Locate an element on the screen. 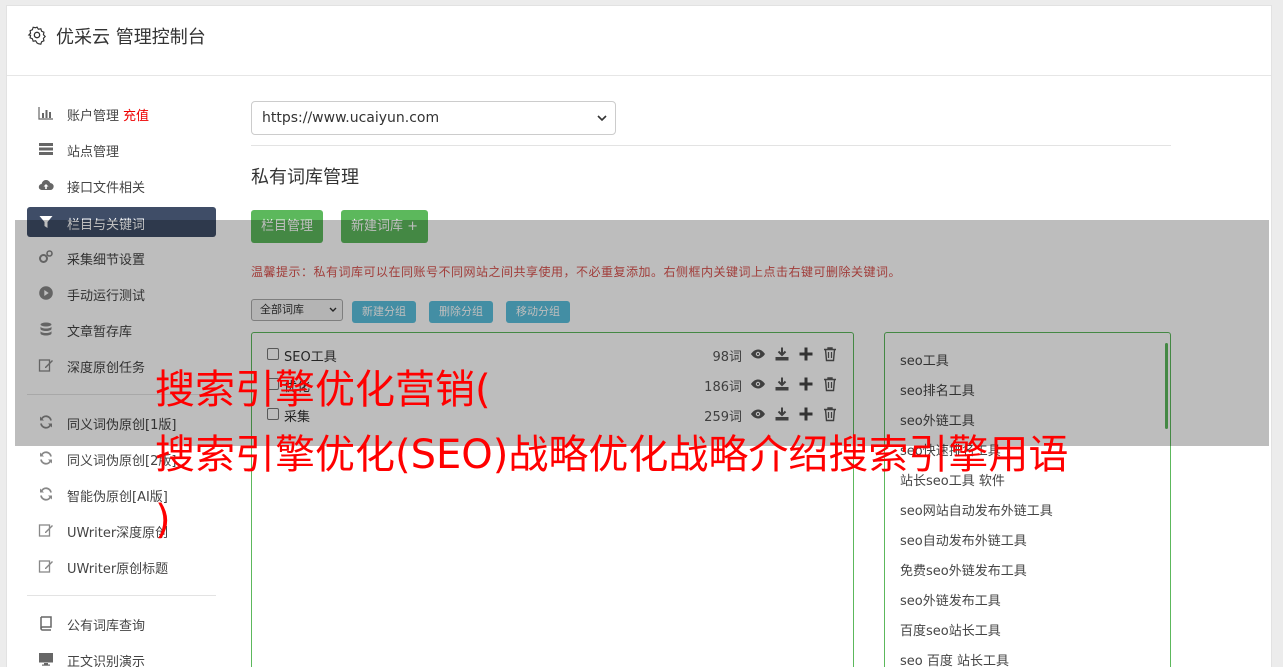 The width and height of the screenshot is (1283, 667). sidebar-item-content-recognition: 正文识别演示 is located at coordinates (121, 655).